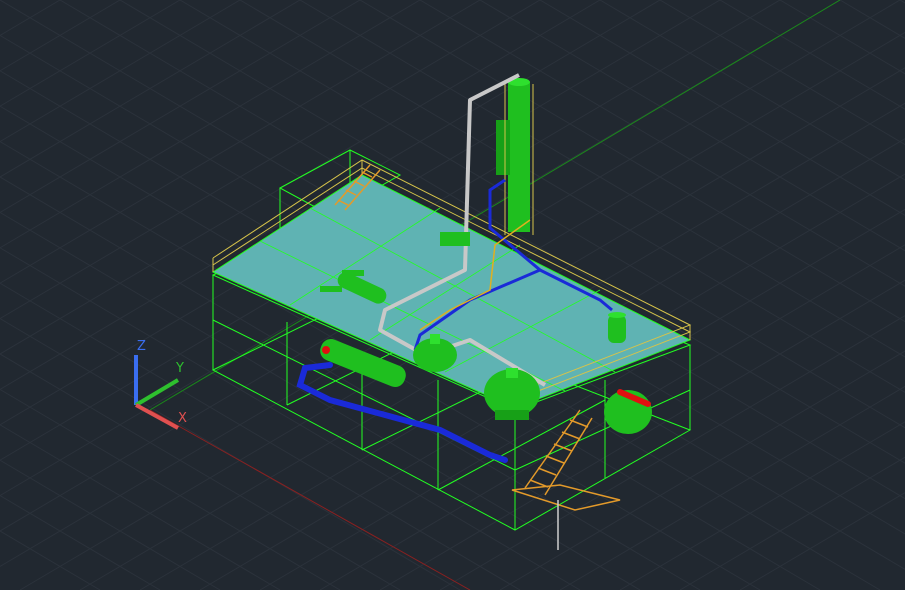 The width and height of the screenshot is (905, 590). What do you see at coordinates (617, 327) in the screenshot?
I see `reflux-drum` at bounding box center [617, 327].